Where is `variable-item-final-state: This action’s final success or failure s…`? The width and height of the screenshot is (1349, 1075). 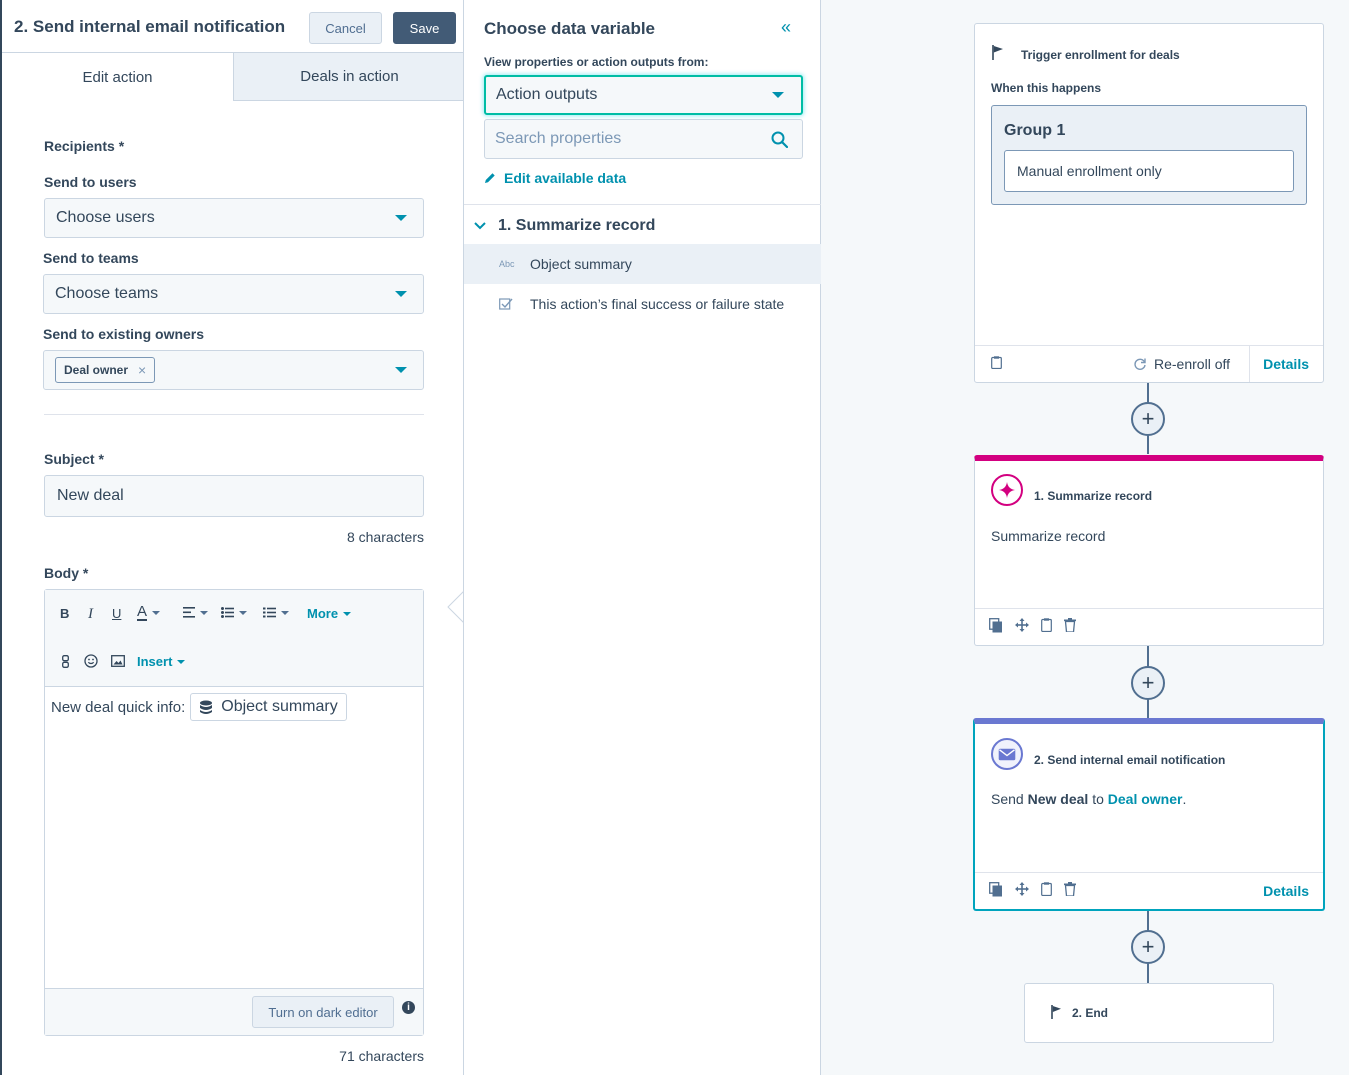
variable-item-final-state: This action’s final success or failure s… is located at coordinates (642, 304).